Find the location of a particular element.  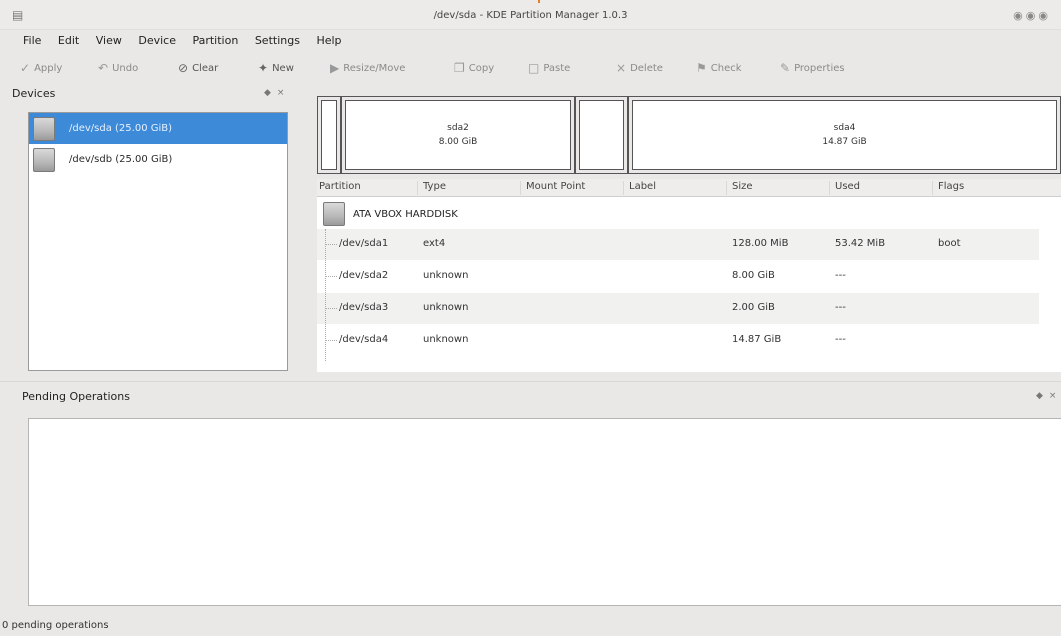

device-item-sda: /dev/sda (25.00 GiB) is located at coordinates (158, 128).